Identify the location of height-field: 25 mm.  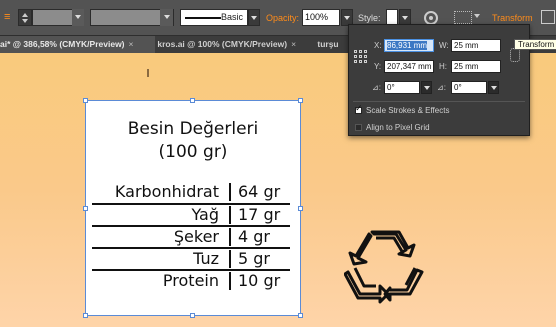
(476, 66).